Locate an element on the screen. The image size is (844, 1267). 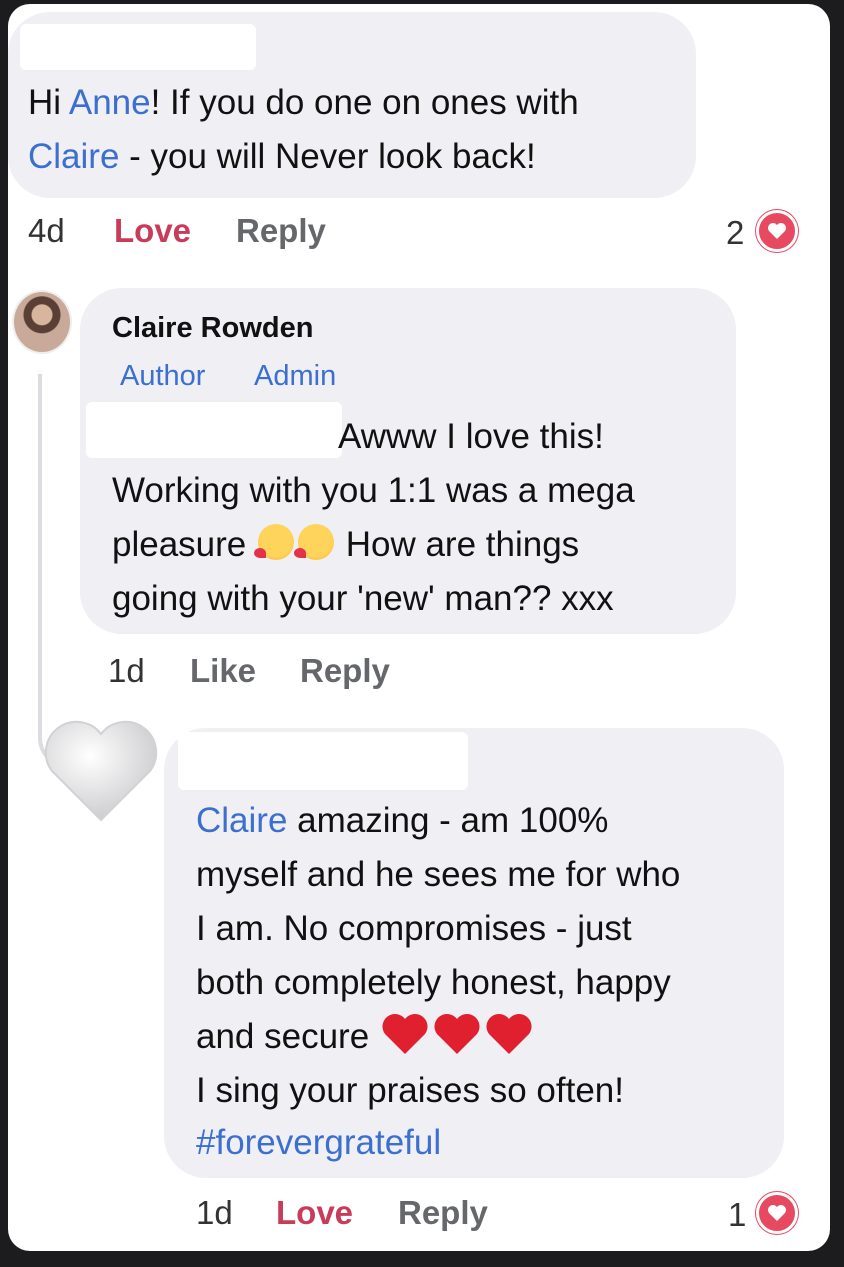
comment-text-line: Hi Anne! If you do one on ones with is located at coordinates (303, 102).